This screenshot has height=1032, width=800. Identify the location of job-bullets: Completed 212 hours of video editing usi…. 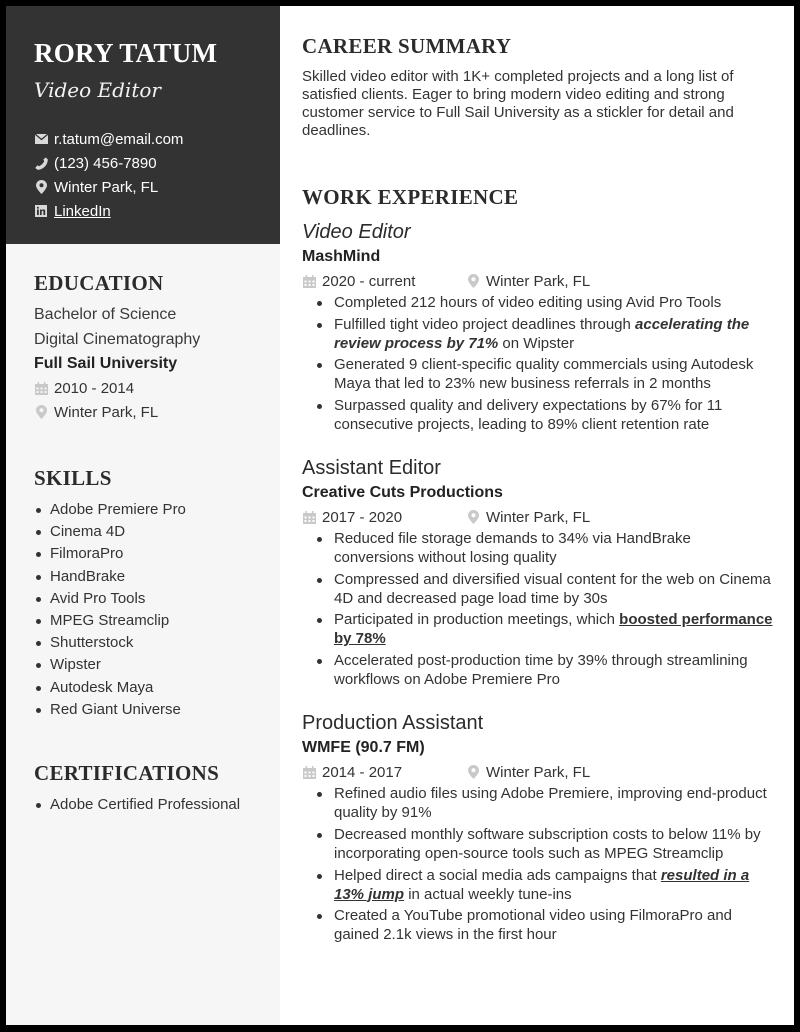
(538, 363).